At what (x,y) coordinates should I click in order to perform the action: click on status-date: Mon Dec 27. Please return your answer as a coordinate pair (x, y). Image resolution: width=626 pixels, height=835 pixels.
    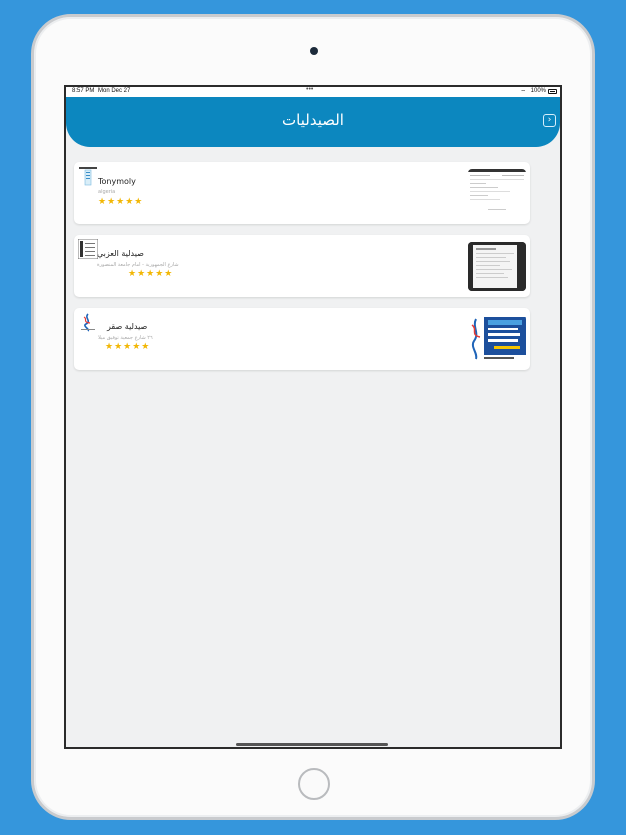
    Looking at the image, I should click on (114, 91).